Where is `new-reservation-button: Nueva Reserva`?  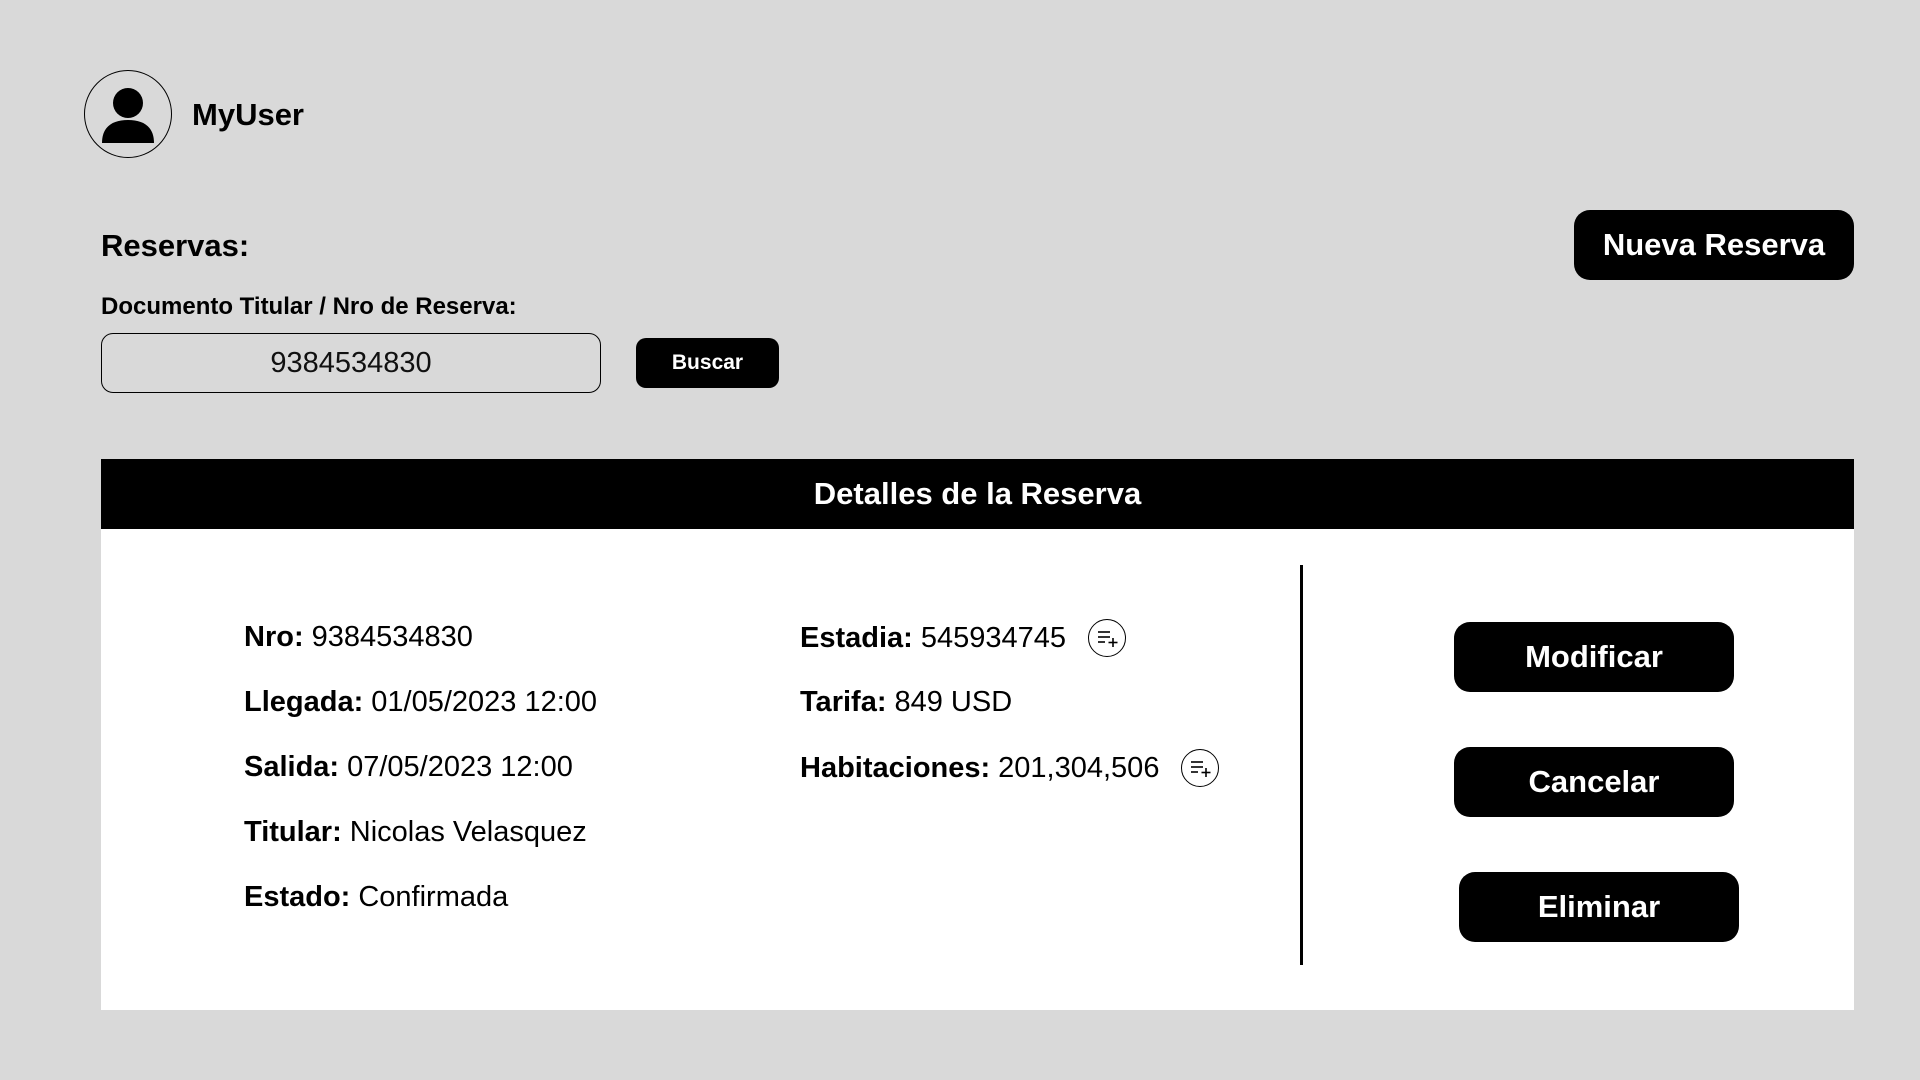 new-reservation-button: Nueva Reserva is located at coordinates (1714, 245).